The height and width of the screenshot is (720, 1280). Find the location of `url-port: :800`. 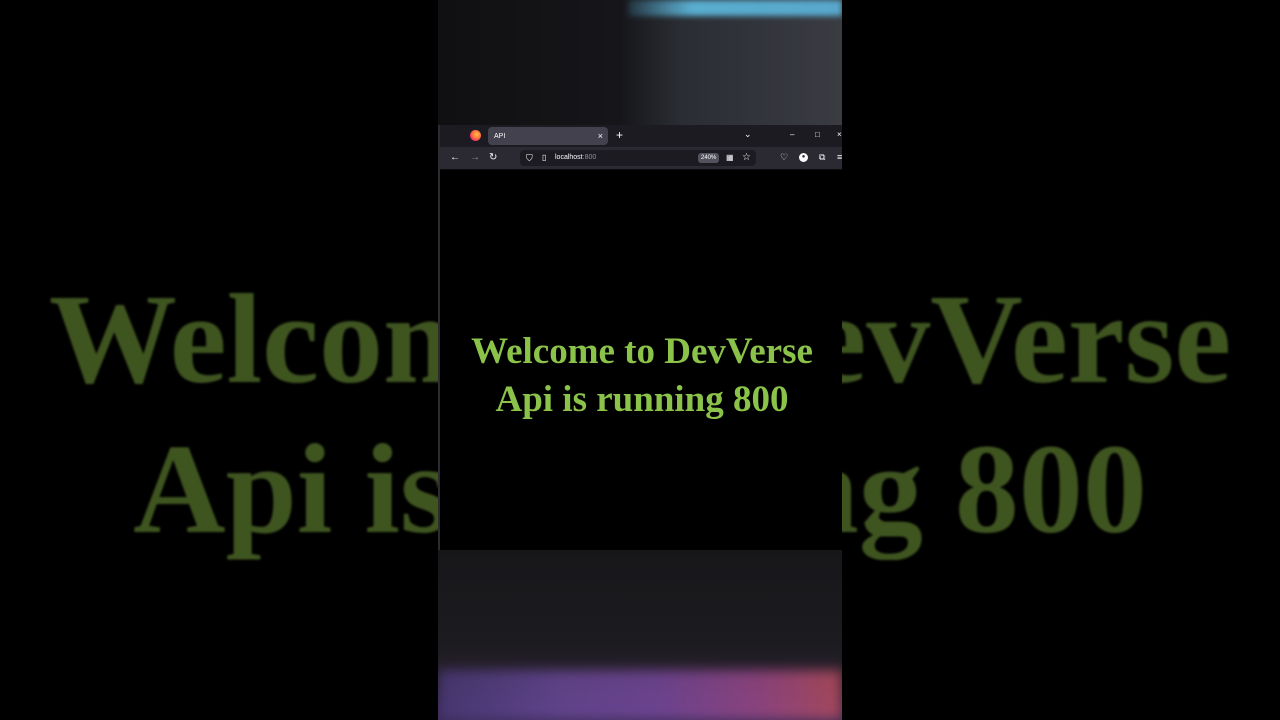

url-port: :800 is located at coordinates (589, 157).